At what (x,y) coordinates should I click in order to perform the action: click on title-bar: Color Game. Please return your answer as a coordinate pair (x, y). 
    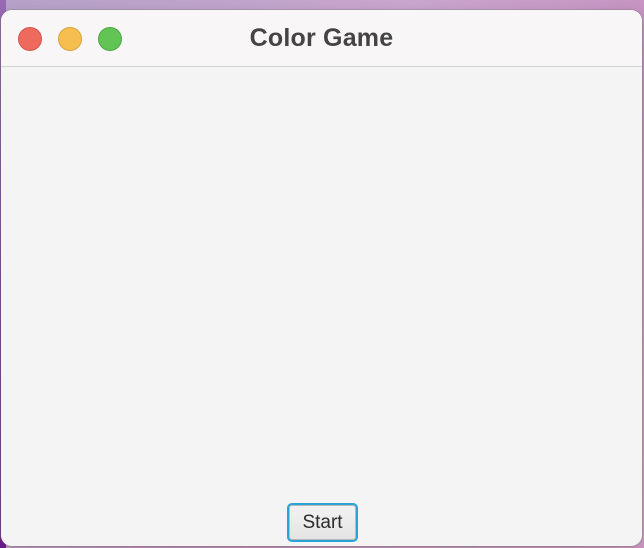
    Looking at the image, I should click on (321, 38).